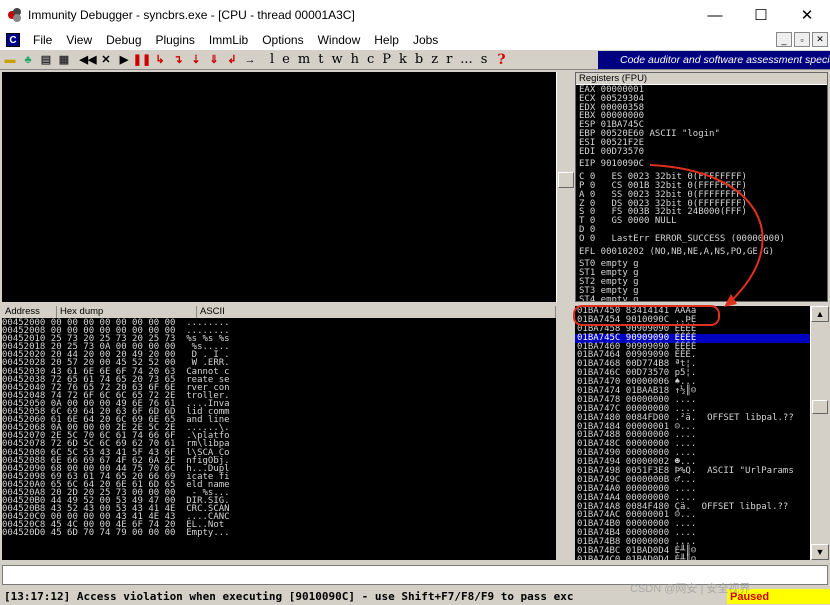 The image size is (830, 605). What do you see at coordinates (79, 40) in the screenshot?
I see `menu-view: View` at bounding box center [79, 40].